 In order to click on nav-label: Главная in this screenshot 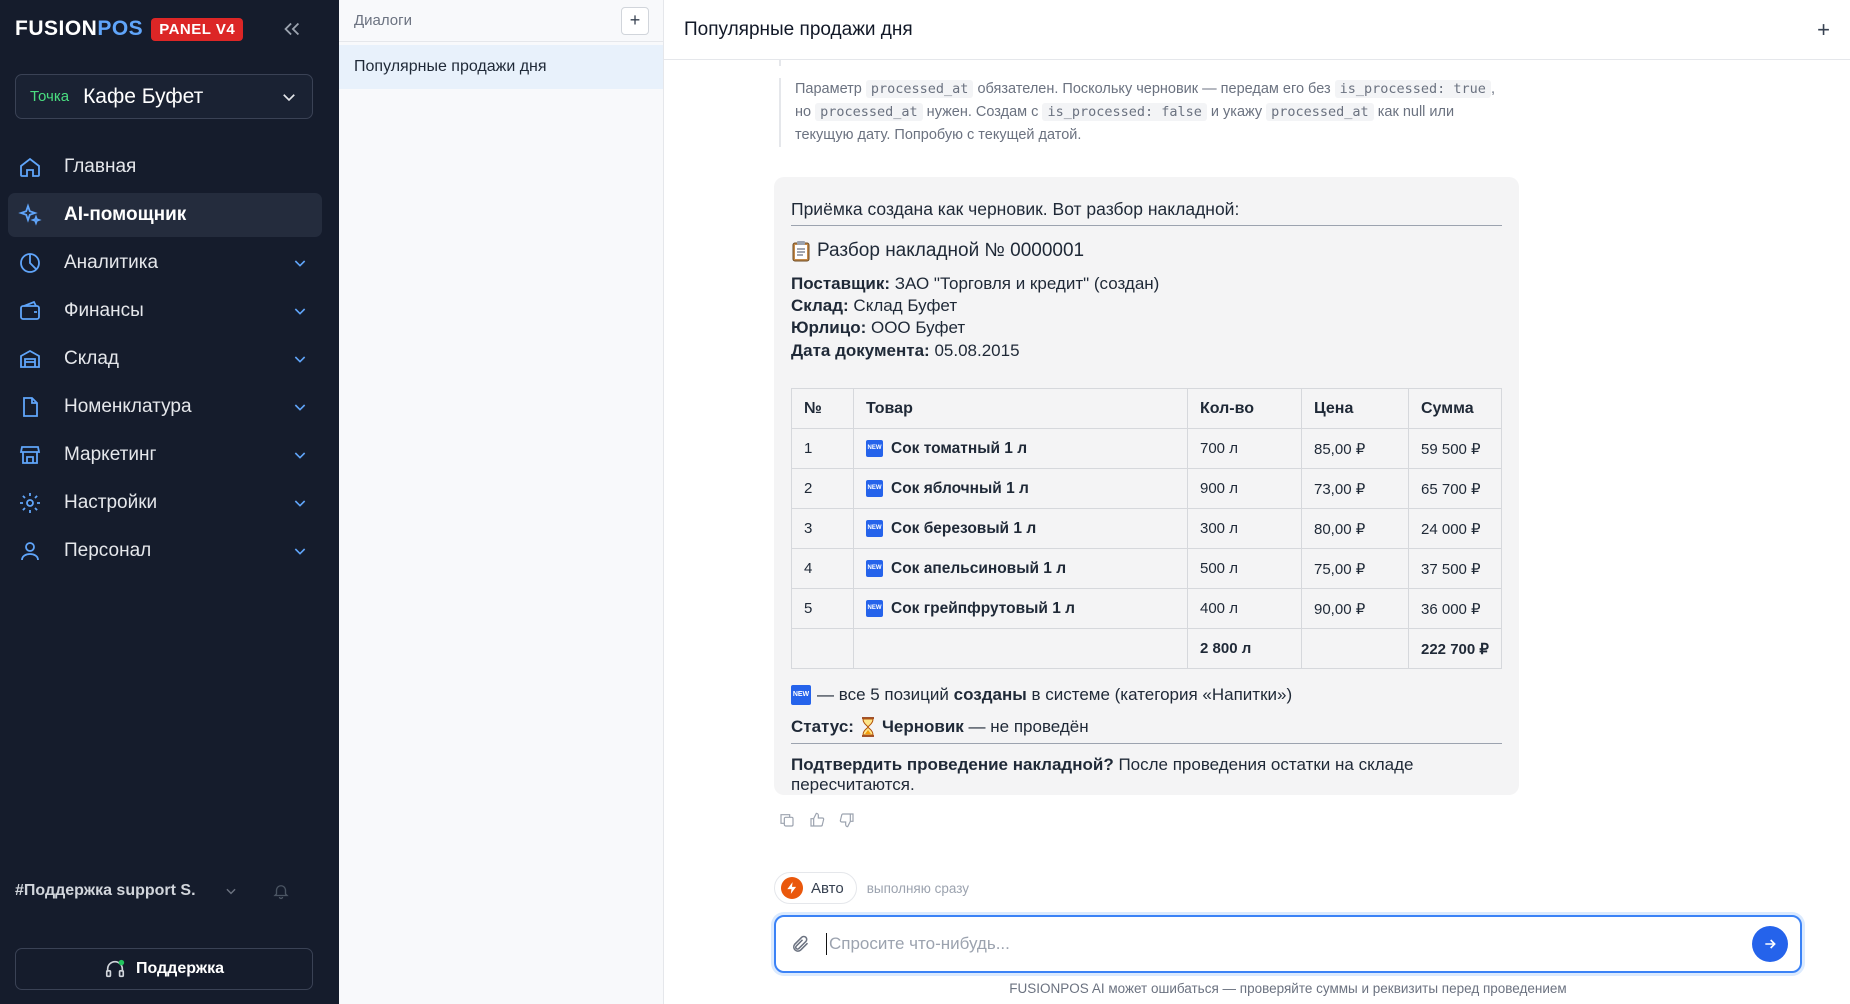, I will do `click(100, 166)`.